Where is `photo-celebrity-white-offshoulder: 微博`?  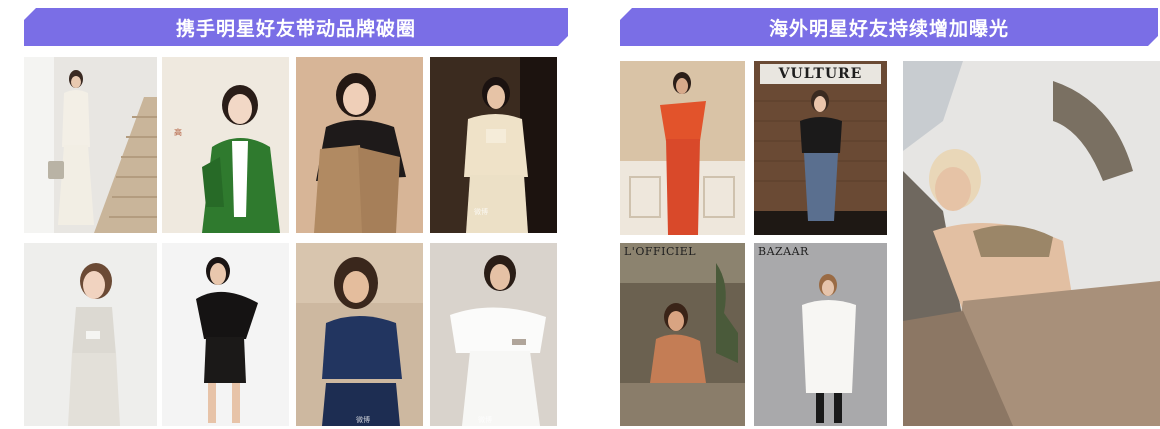
photo-celebrity-white-offshoulder: 微博 is located at coordinates (493, 334).